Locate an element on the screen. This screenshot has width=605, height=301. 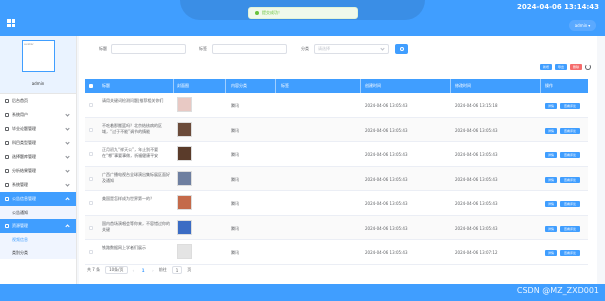
search-input-title is located at coordinates (148, 49).